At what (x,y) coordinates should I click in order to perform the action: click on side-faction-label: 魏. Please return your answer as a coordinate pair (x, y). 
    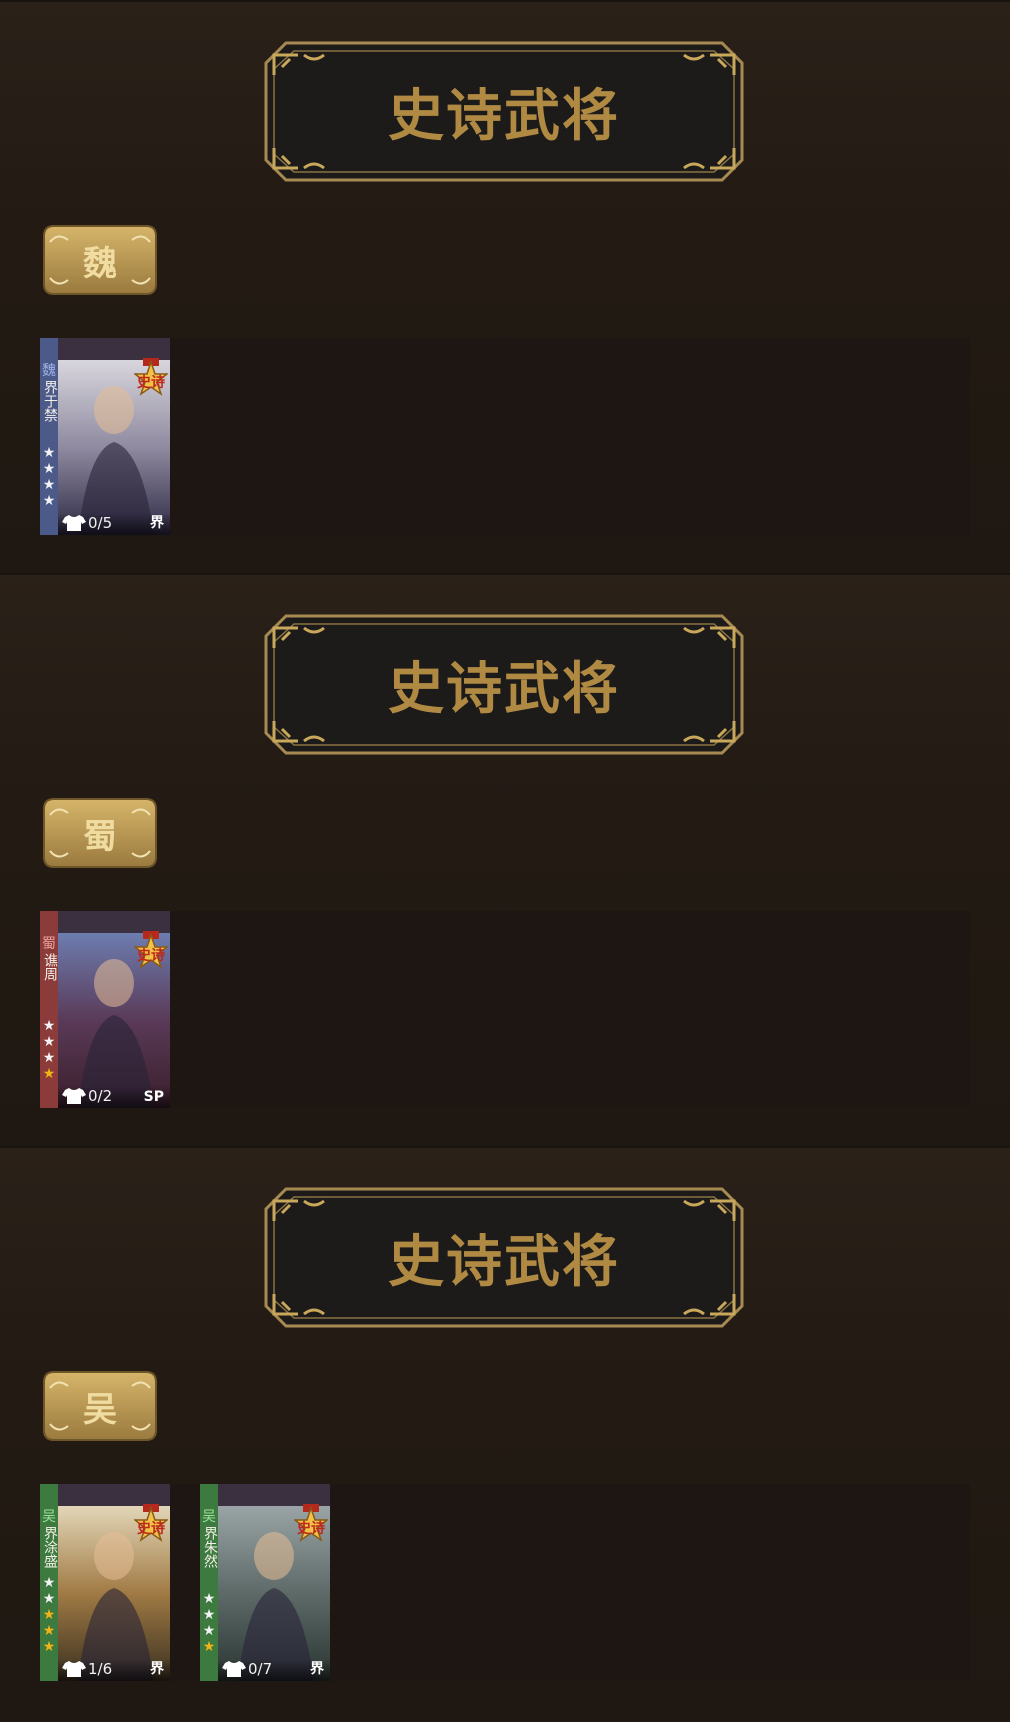
    Looking at the image, I should click on (49, 371).